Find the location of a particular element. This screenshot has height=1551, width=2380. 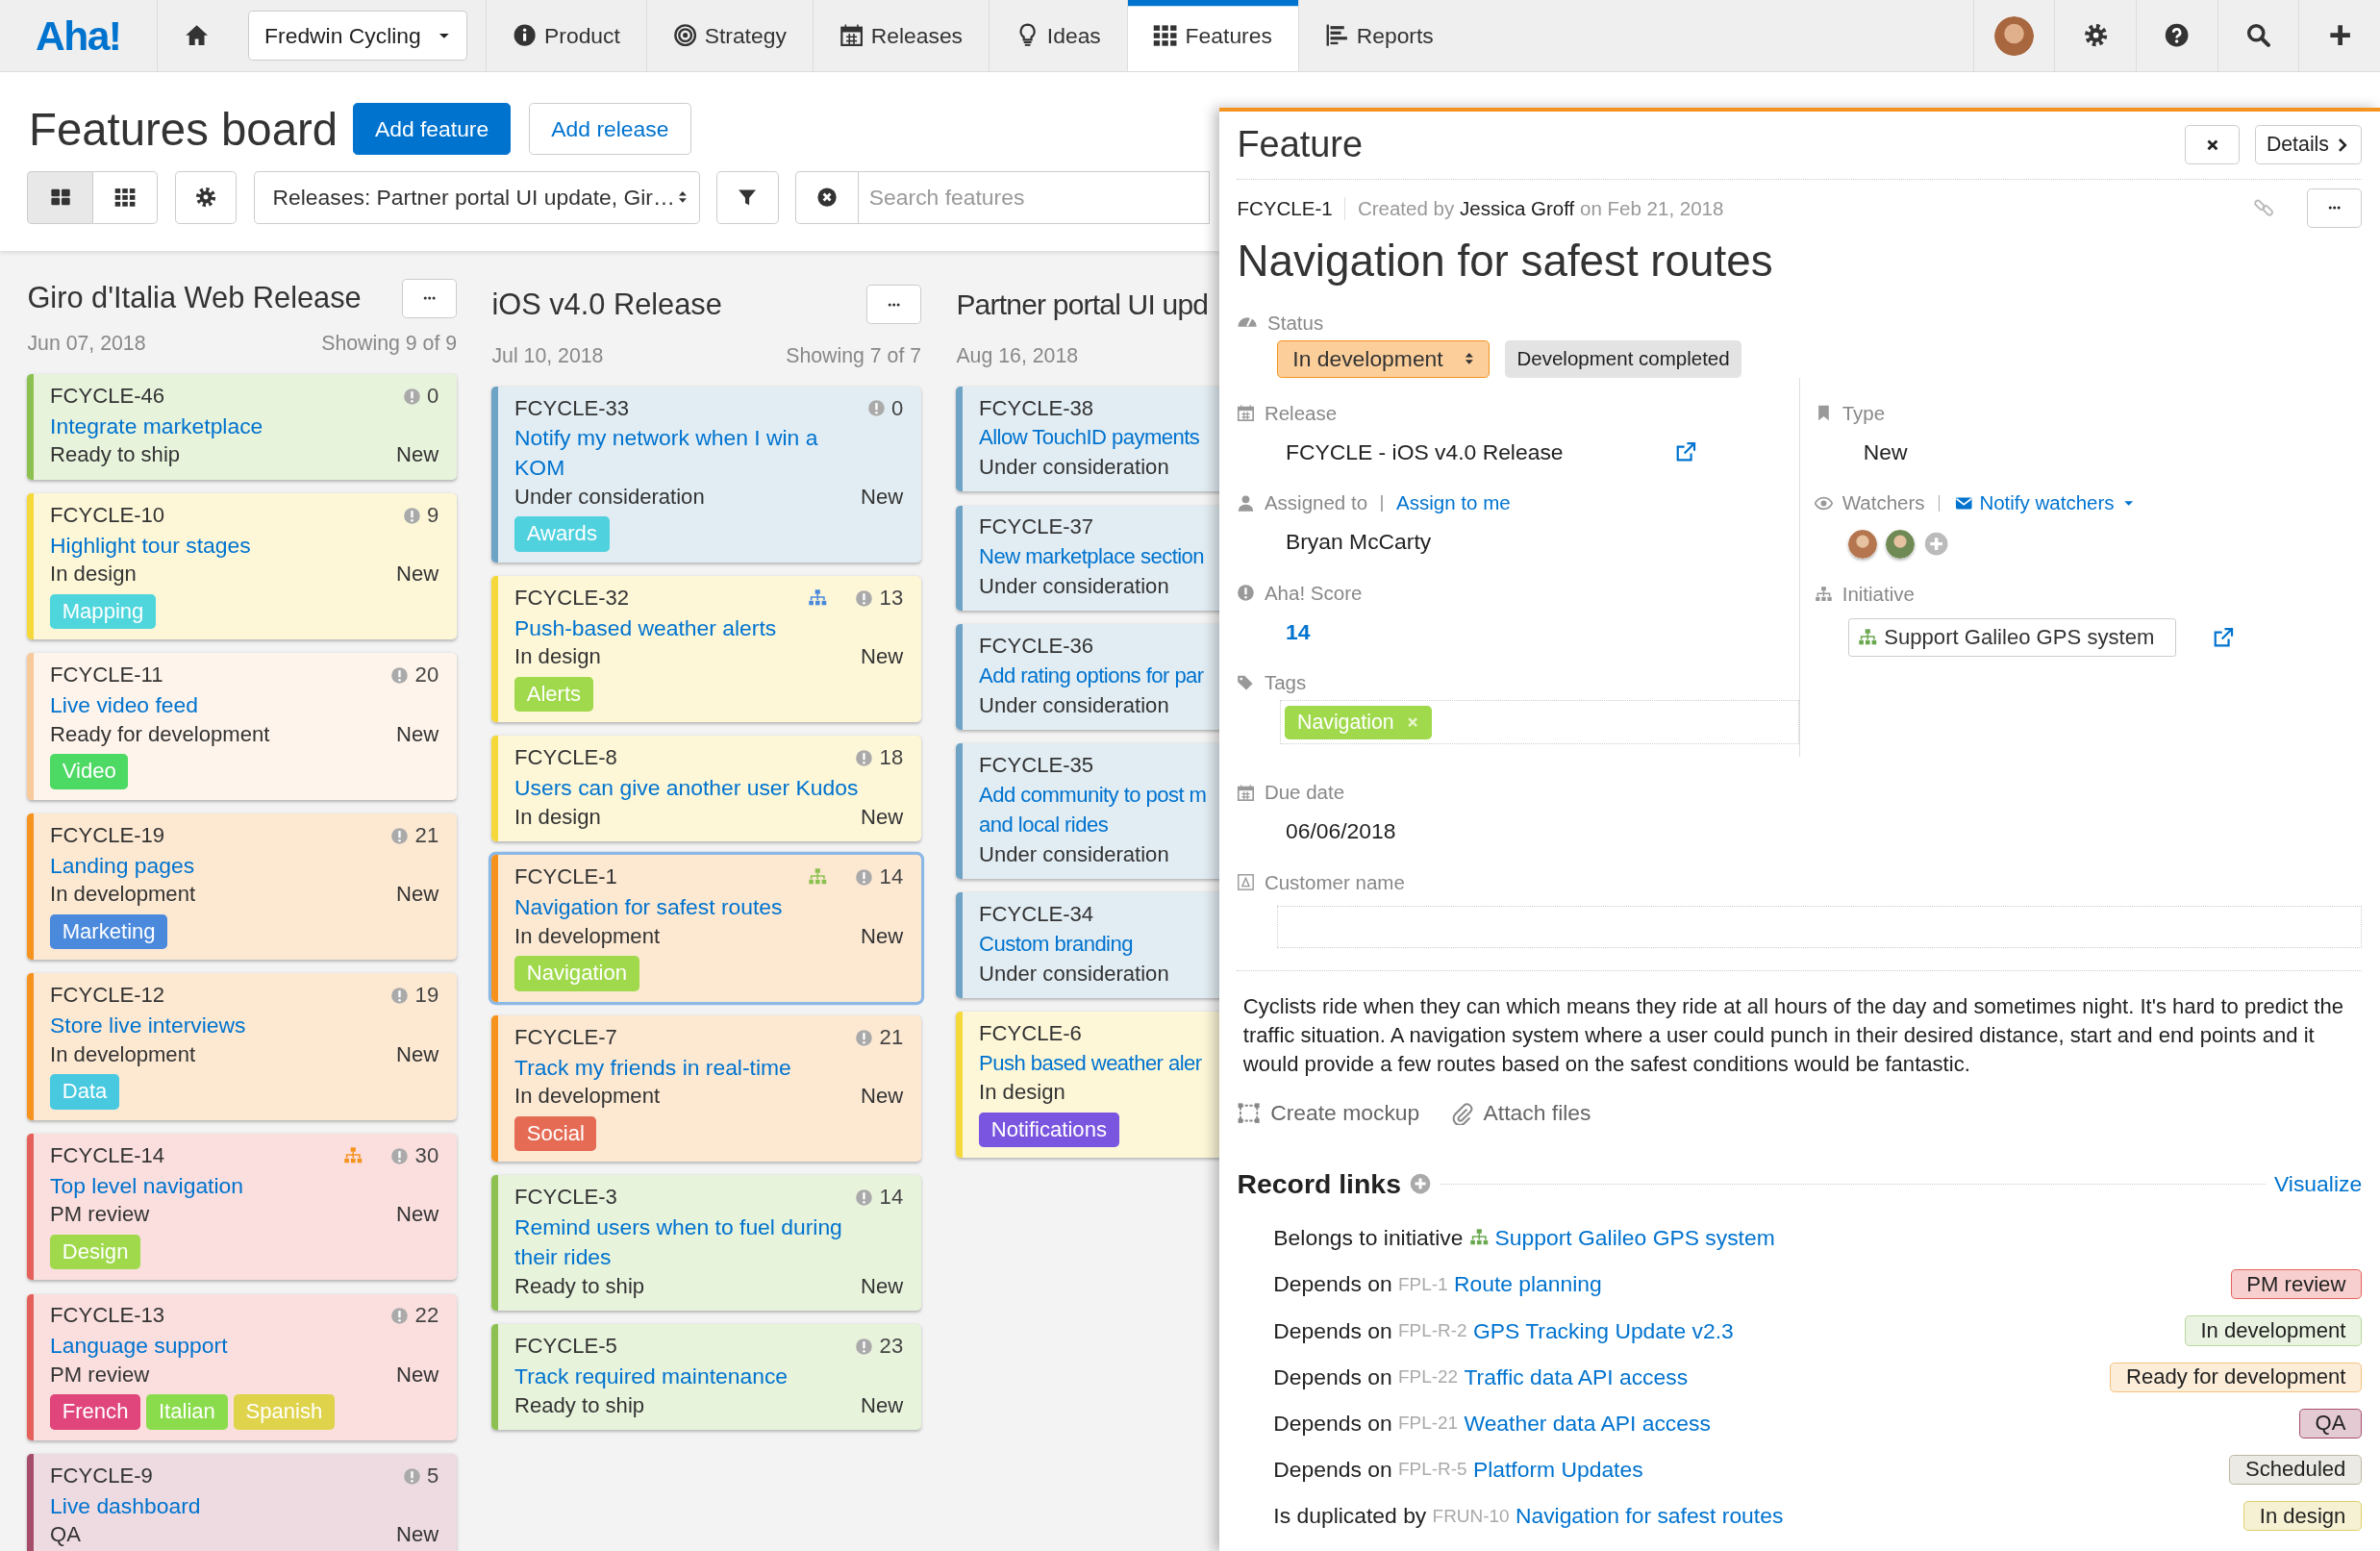

feature-card: FCYCLE-14 30 Top level navigation PM review New Design is located at coordinates (242, 1208).